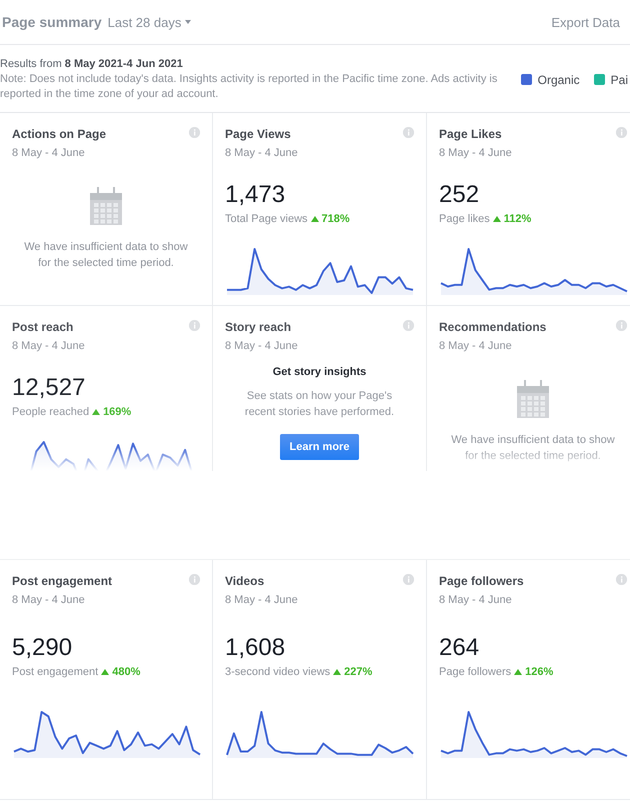 This screenshot has width=630, height=804. Describe the element at coordinates (255, 648) in the screenshot. I see `metric-value: 1,608` at that location.